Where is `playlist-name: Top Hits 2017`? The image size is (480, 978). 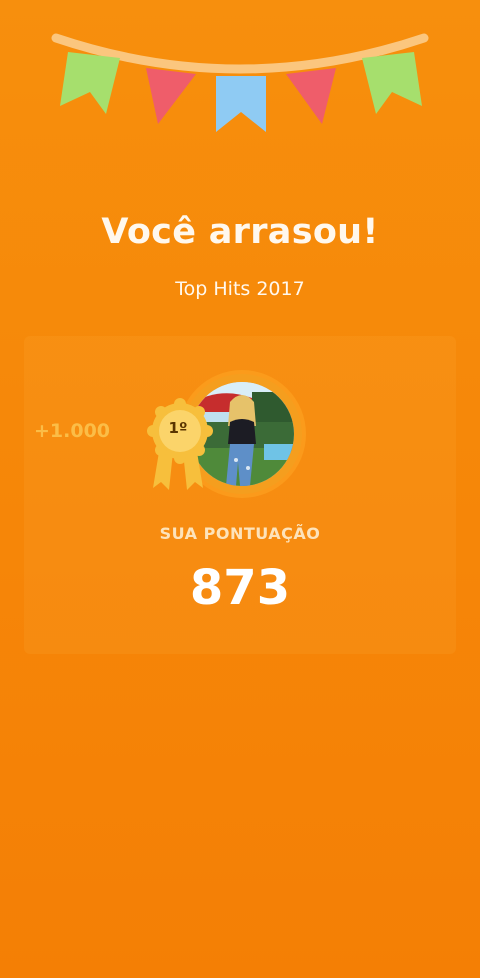
playlist-name: Top Hits 2017 is located at coordinates (240, 289).